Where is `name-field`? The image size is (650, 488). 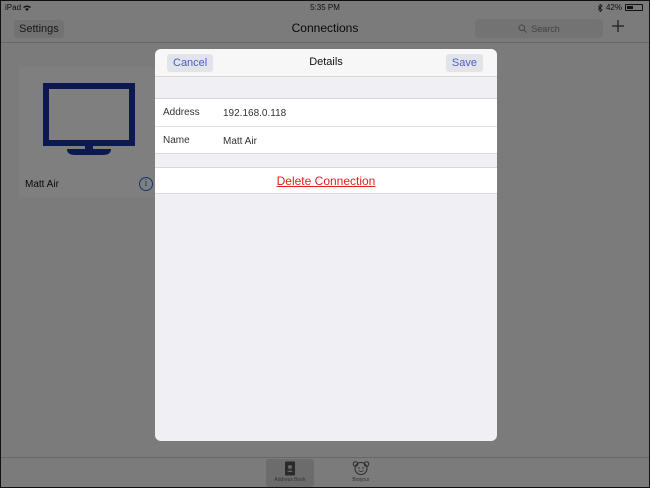 name-field is located at coordinates (353, 141).